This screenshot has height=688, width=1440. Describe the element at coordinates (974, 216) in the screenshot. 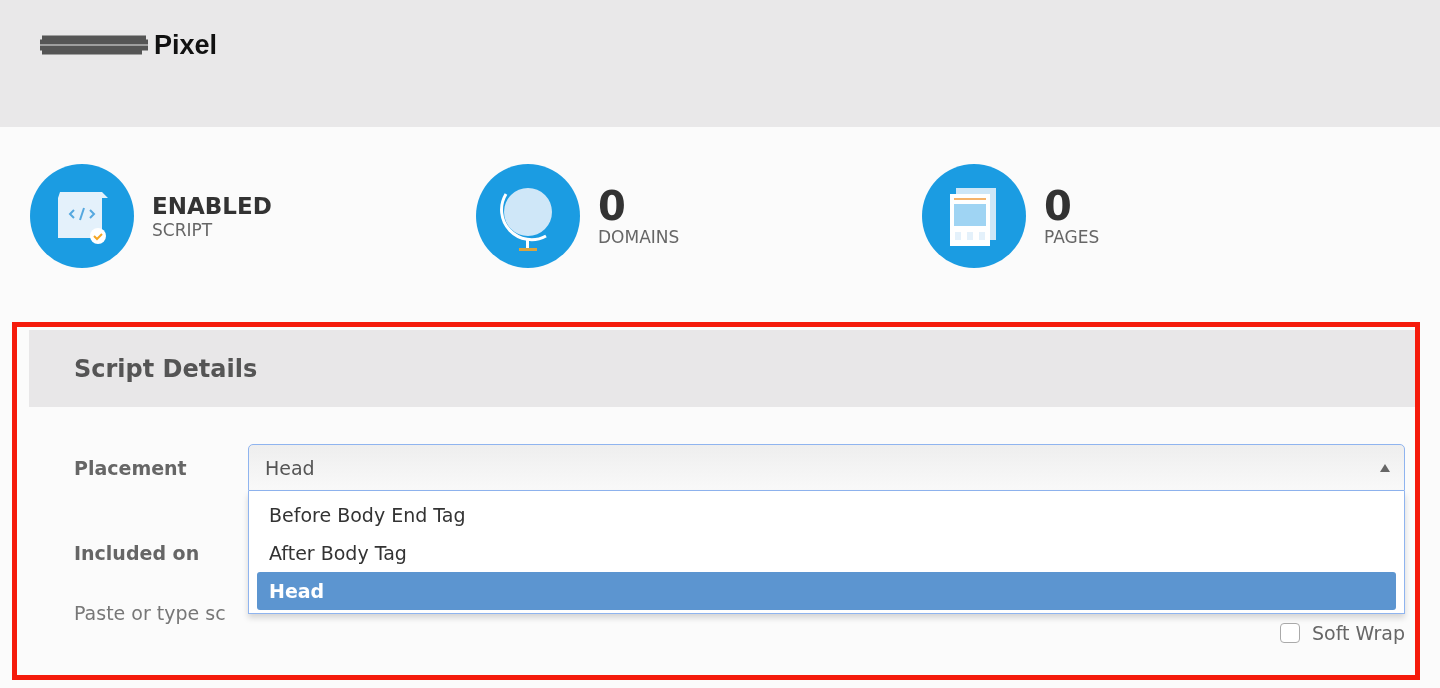

I see `pages-icon` at that location.